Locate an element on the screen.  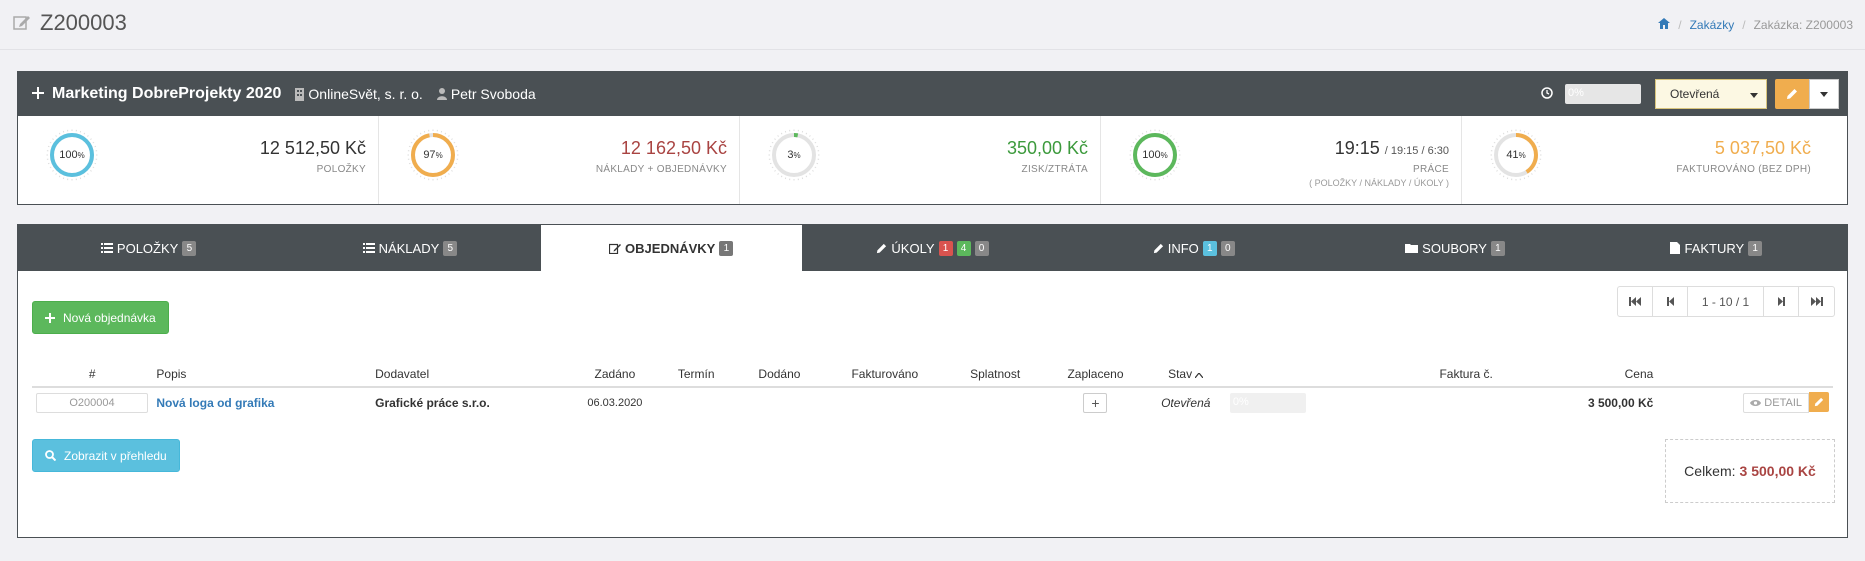
prev-page-button is located at coordinates (1670, 301).